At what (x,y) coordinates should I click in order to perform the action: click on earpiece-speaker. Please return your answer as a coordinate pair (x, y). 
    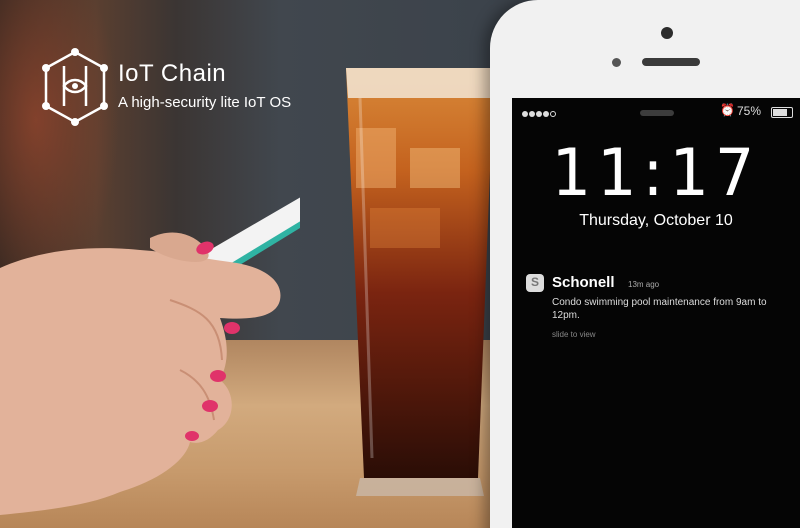
    Looking at the image, I should click on (671, 62).